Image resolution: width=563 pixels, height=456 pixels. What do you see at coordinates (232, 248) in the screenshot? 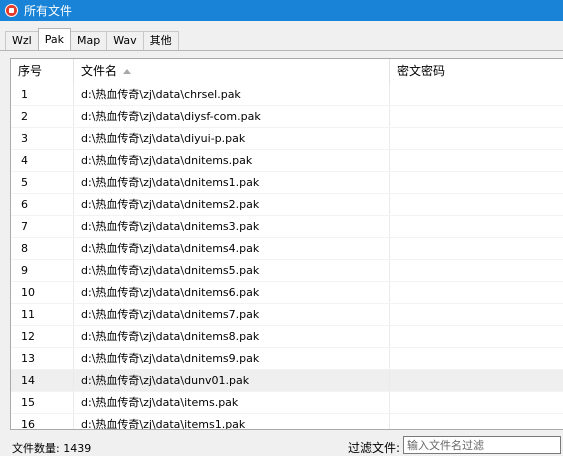
I see `row-filename: d:\热血传奇\zj\data\dnitems4.pak` at bounding box center [232, 248].